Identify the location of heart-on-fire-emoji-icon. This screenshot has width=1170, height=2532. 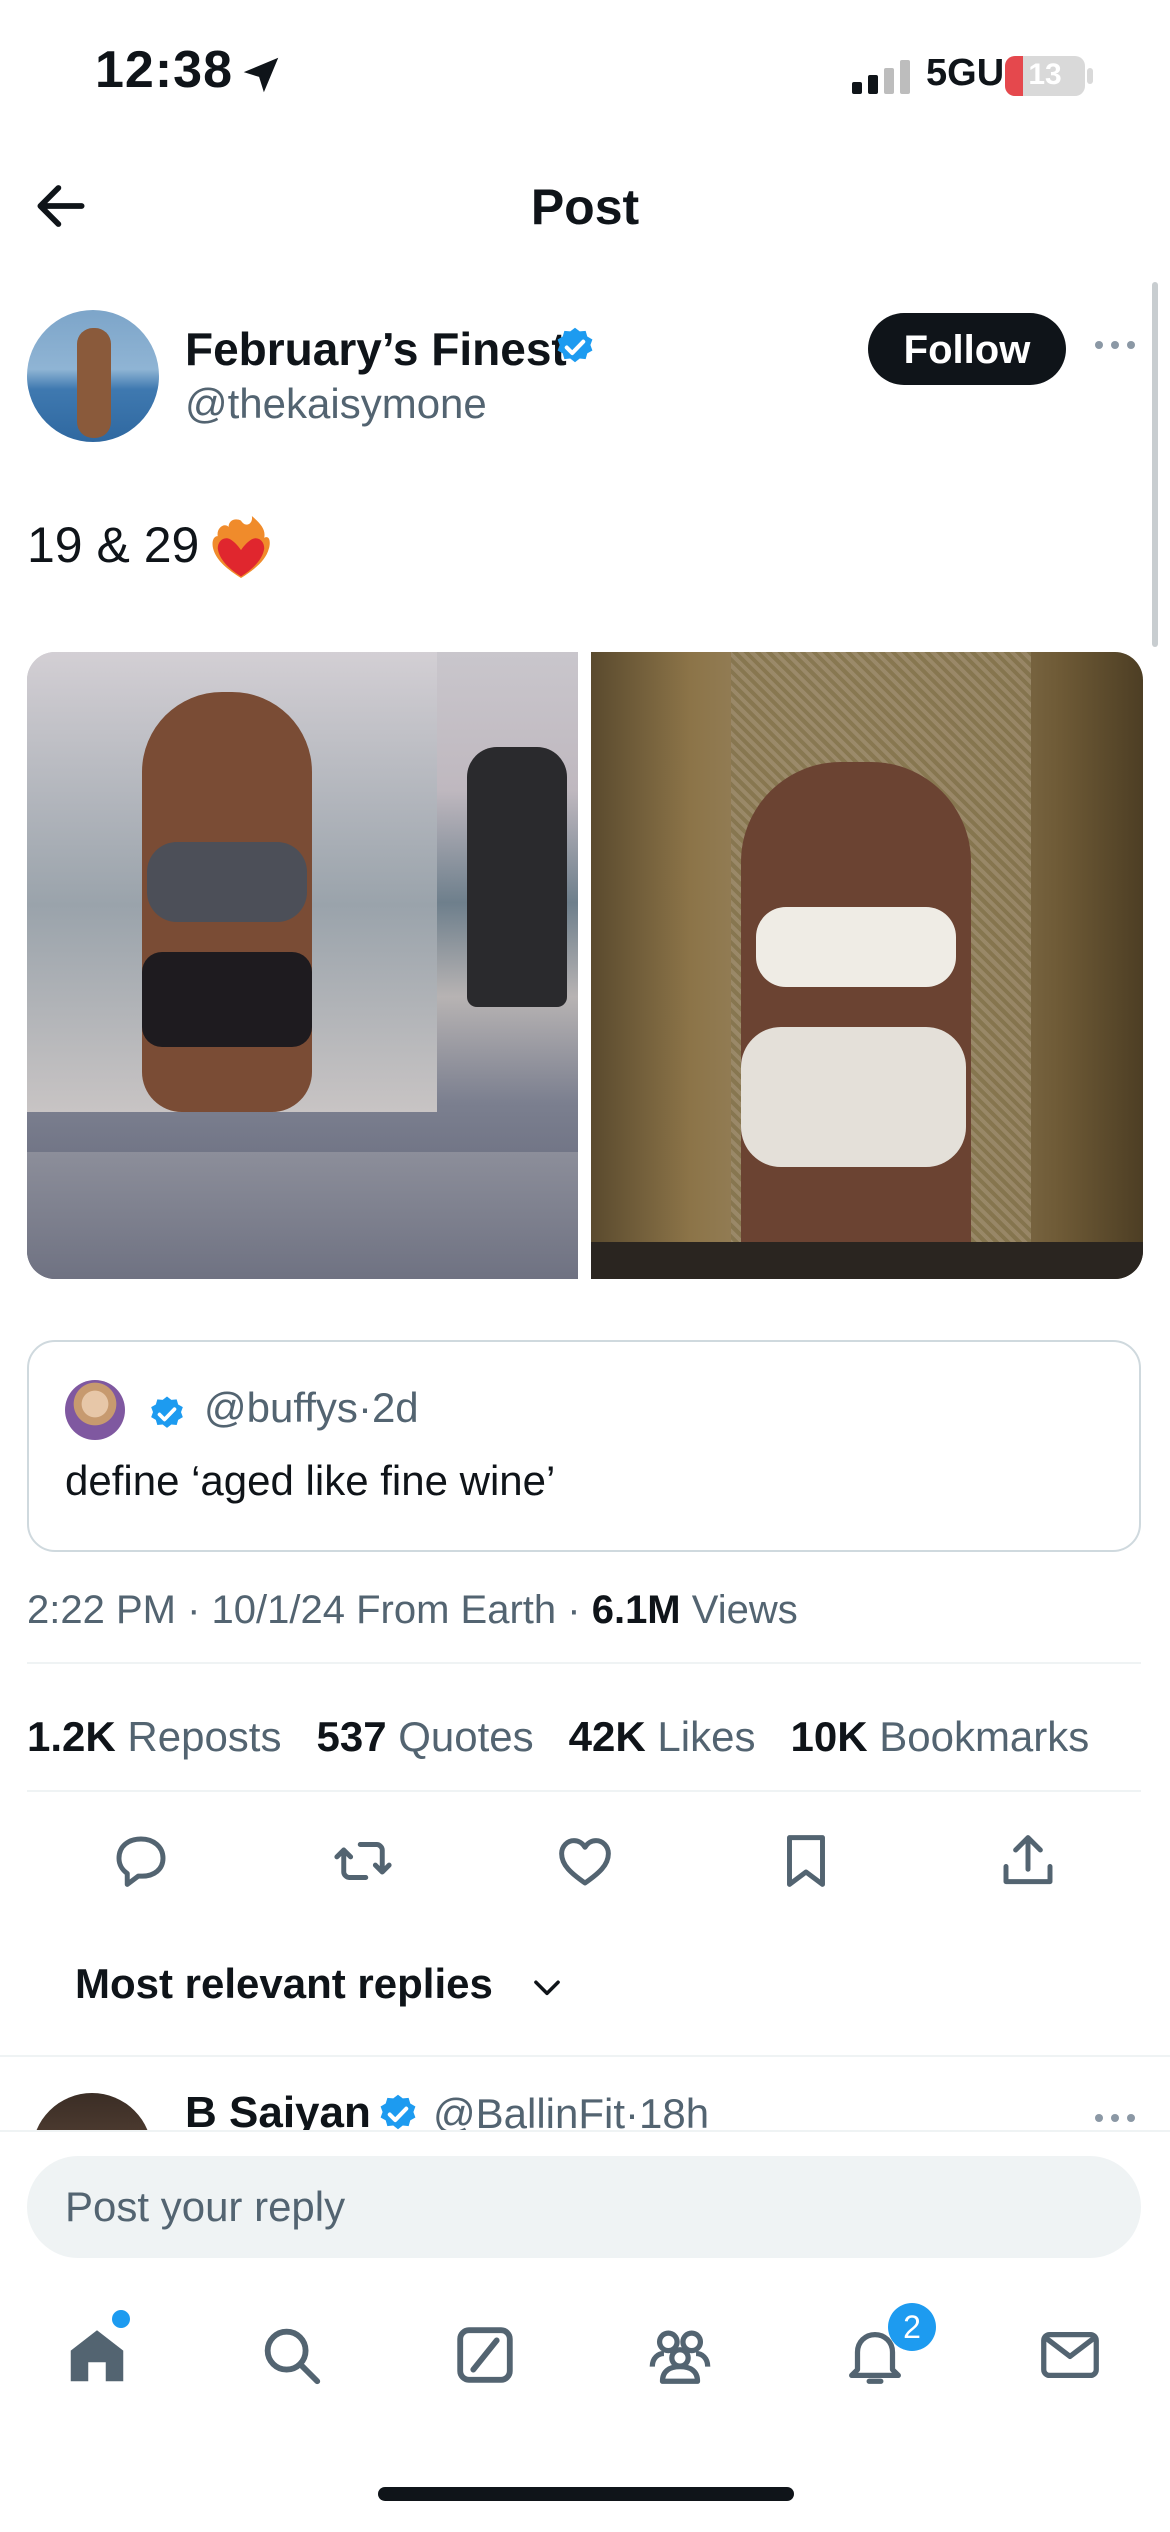
(241, 547).